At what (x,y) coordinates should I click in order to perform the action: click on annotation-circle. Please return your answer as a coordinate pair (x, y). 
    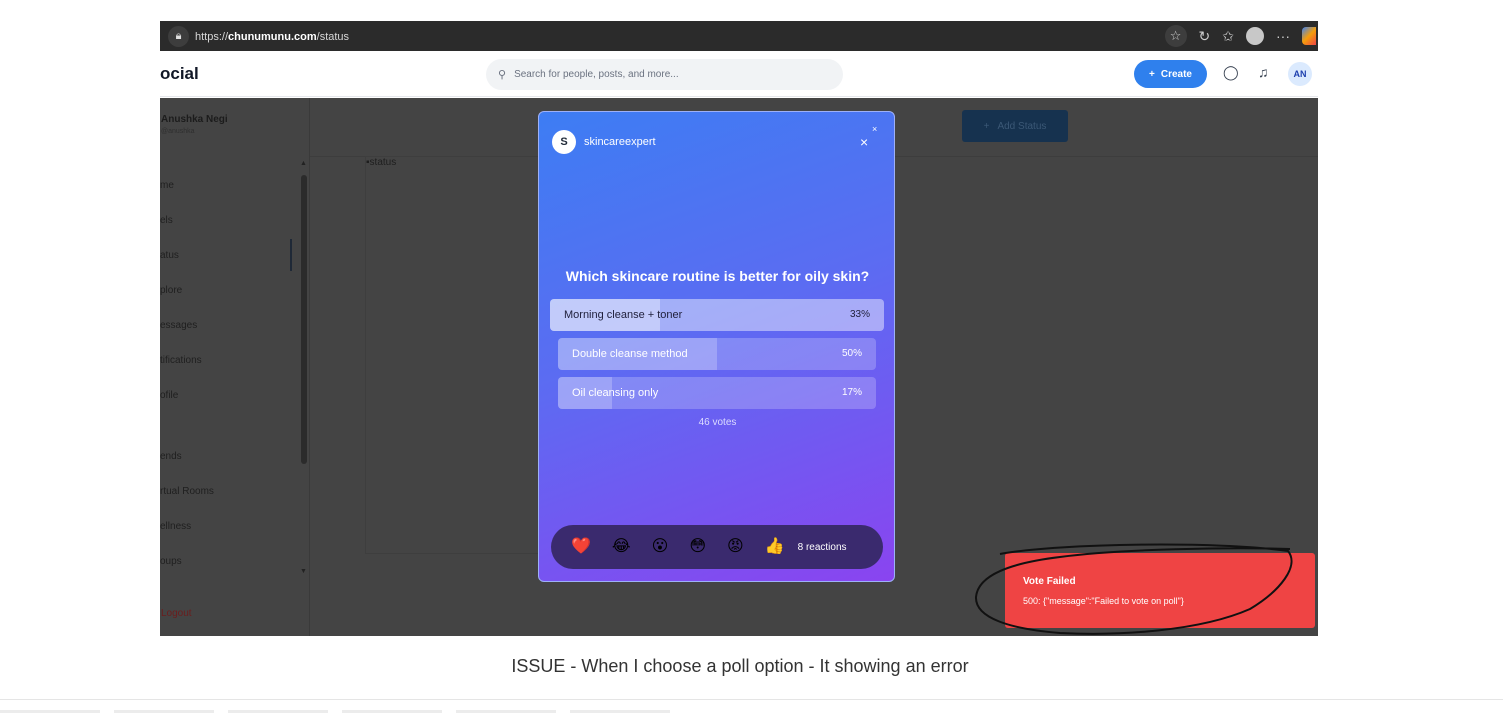
    Looking at the image, I should click on (1133, 589).